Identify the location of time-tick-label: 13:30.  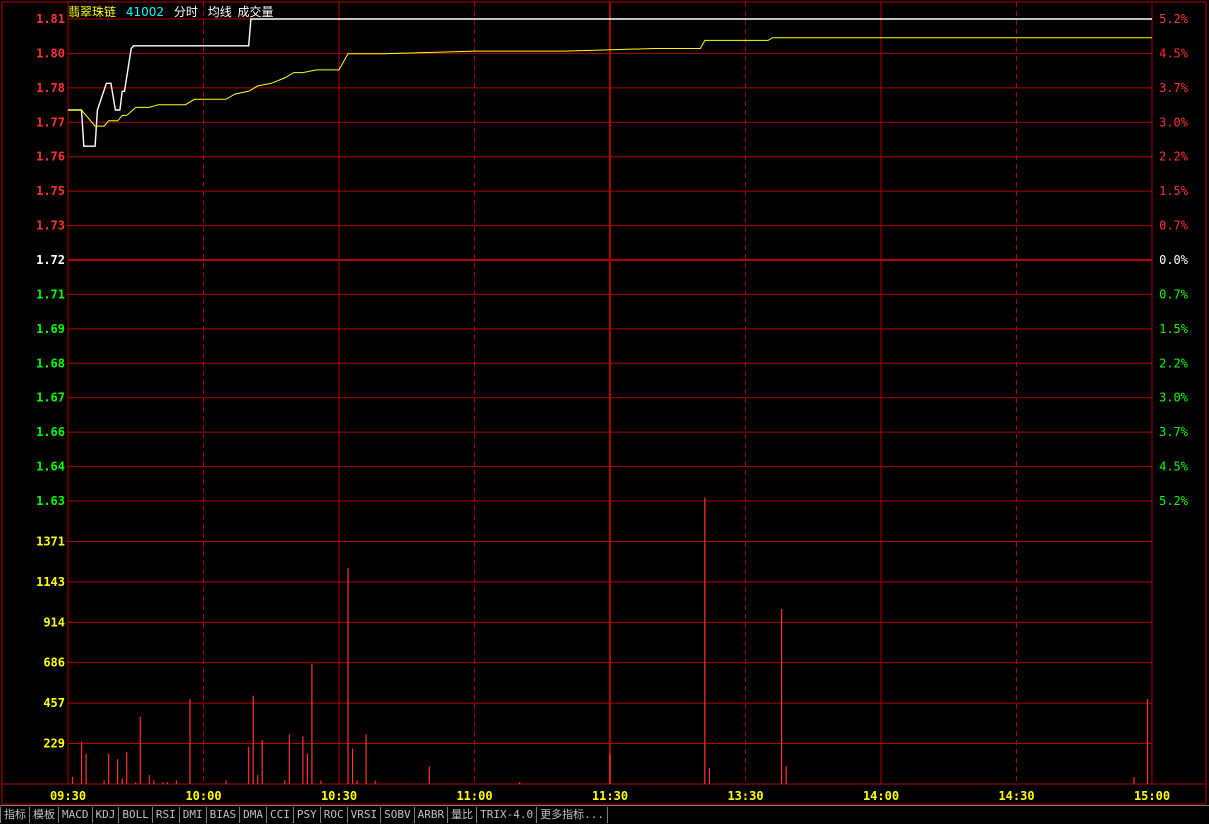
(745, 796).